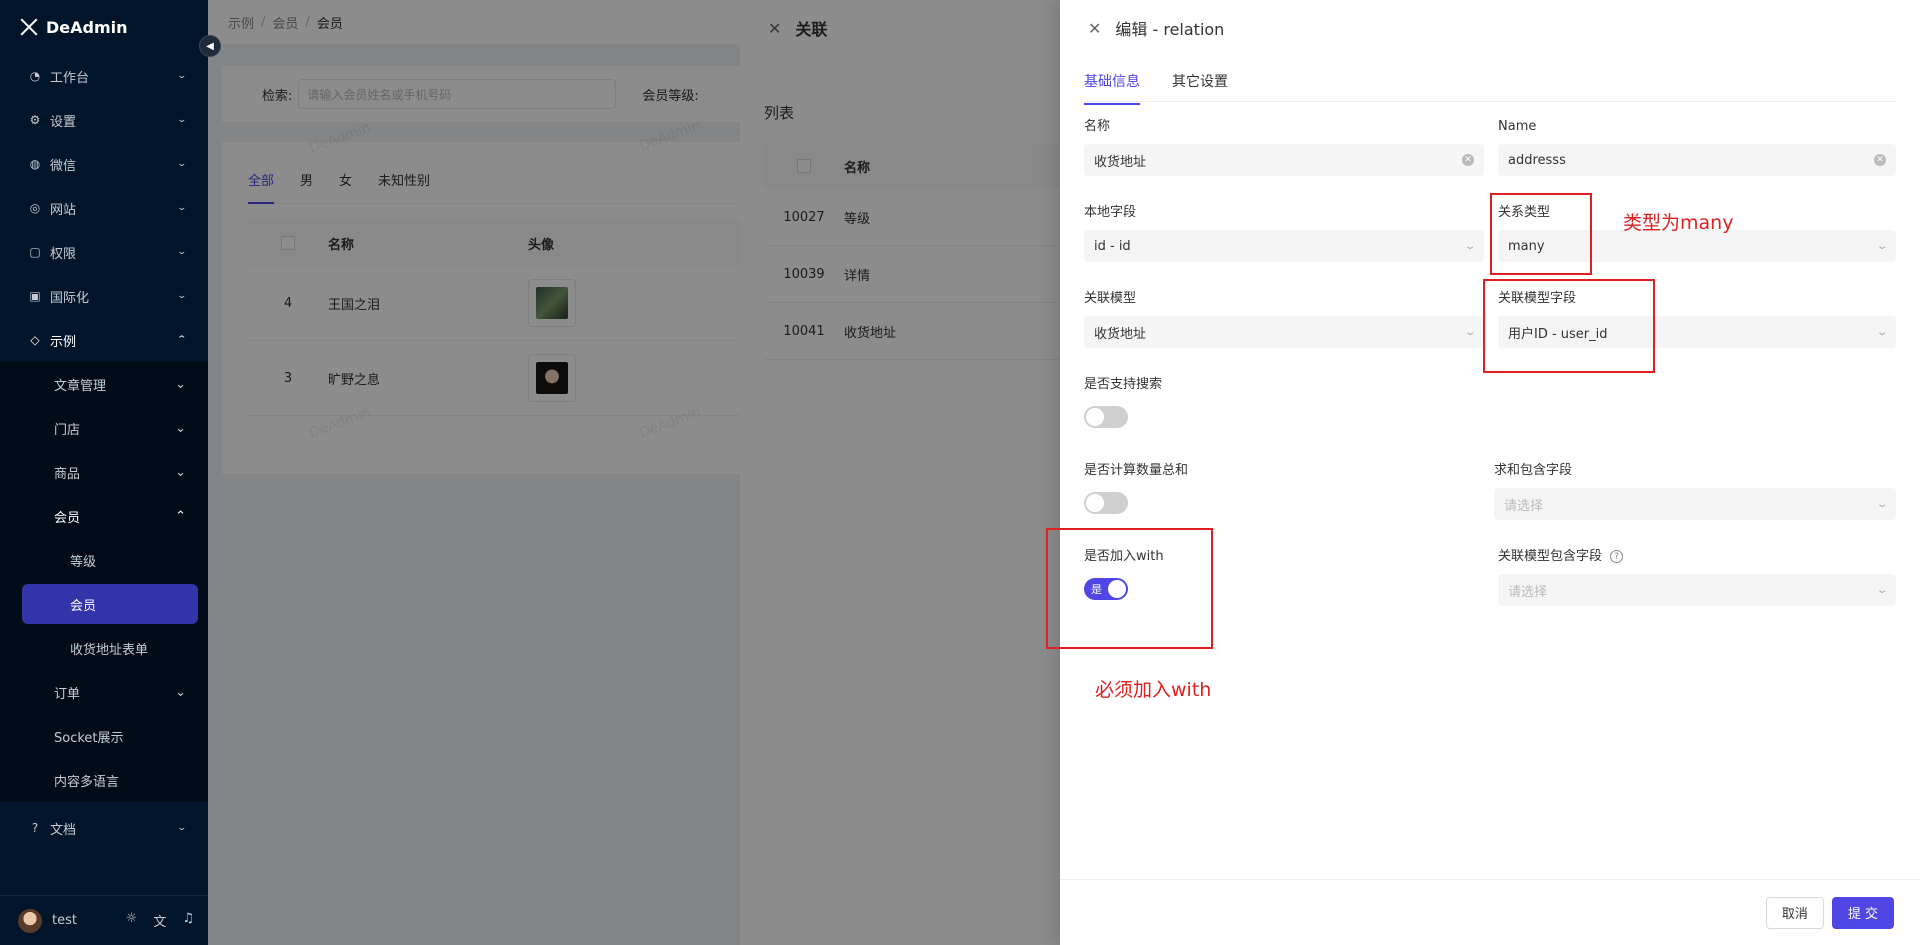  I want to click on sidebar-footer: test ☼ 文 ♫, so click(104, 920).